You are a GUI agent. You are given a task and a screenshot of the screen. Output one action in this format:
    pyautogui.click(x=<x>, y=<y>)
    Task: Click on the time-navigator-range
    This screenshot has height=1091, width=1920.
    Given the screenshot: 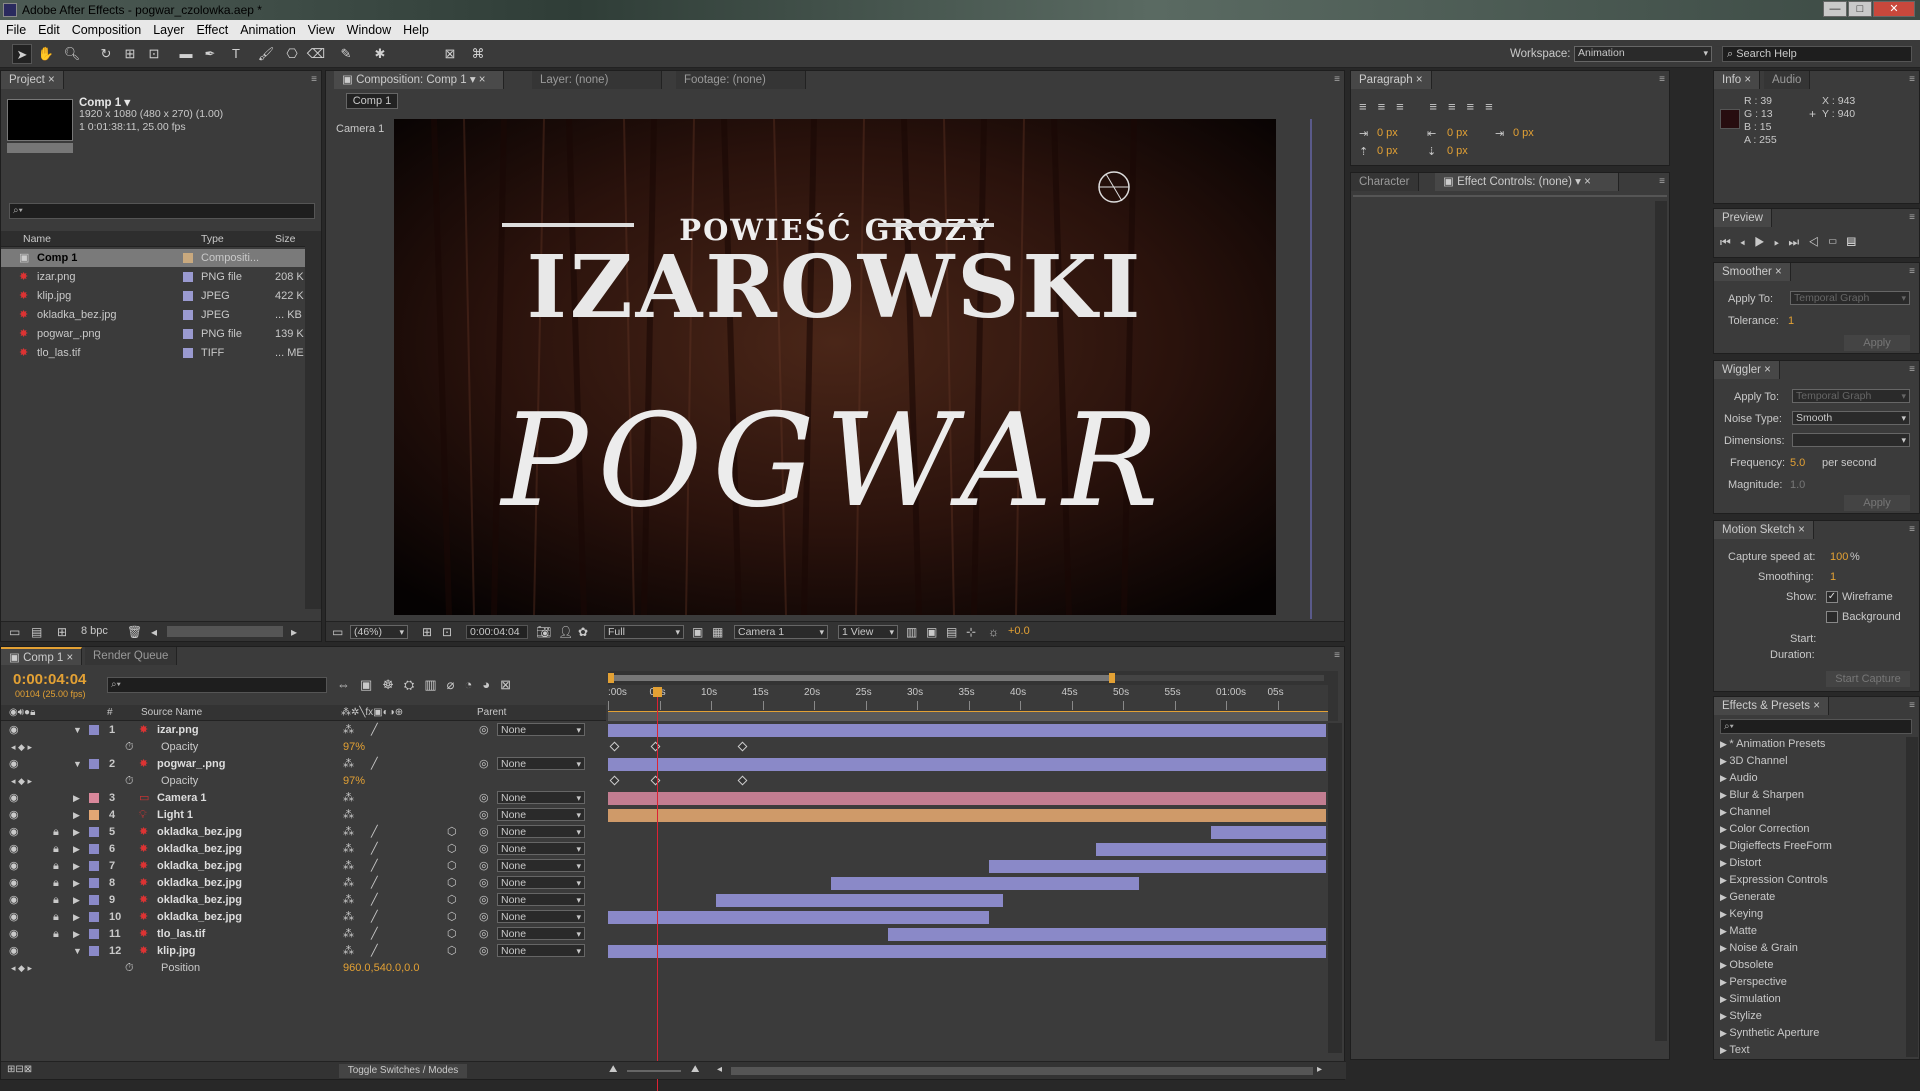 What is the action you would take?
    pyautogui.click(x=860, y=678)
    